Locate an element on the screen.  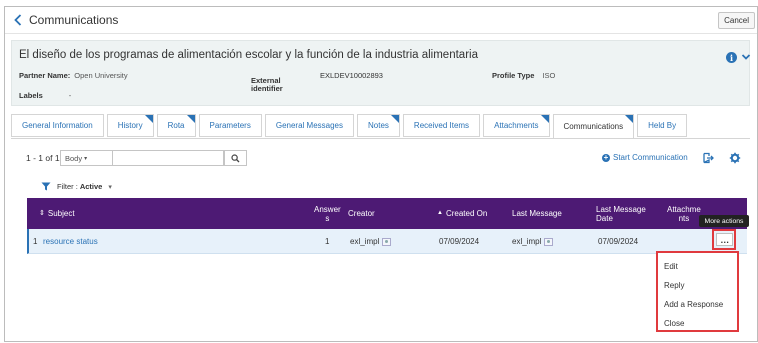
row-last-message-date: 07/09/2024 is located at coordinates (618, 241).